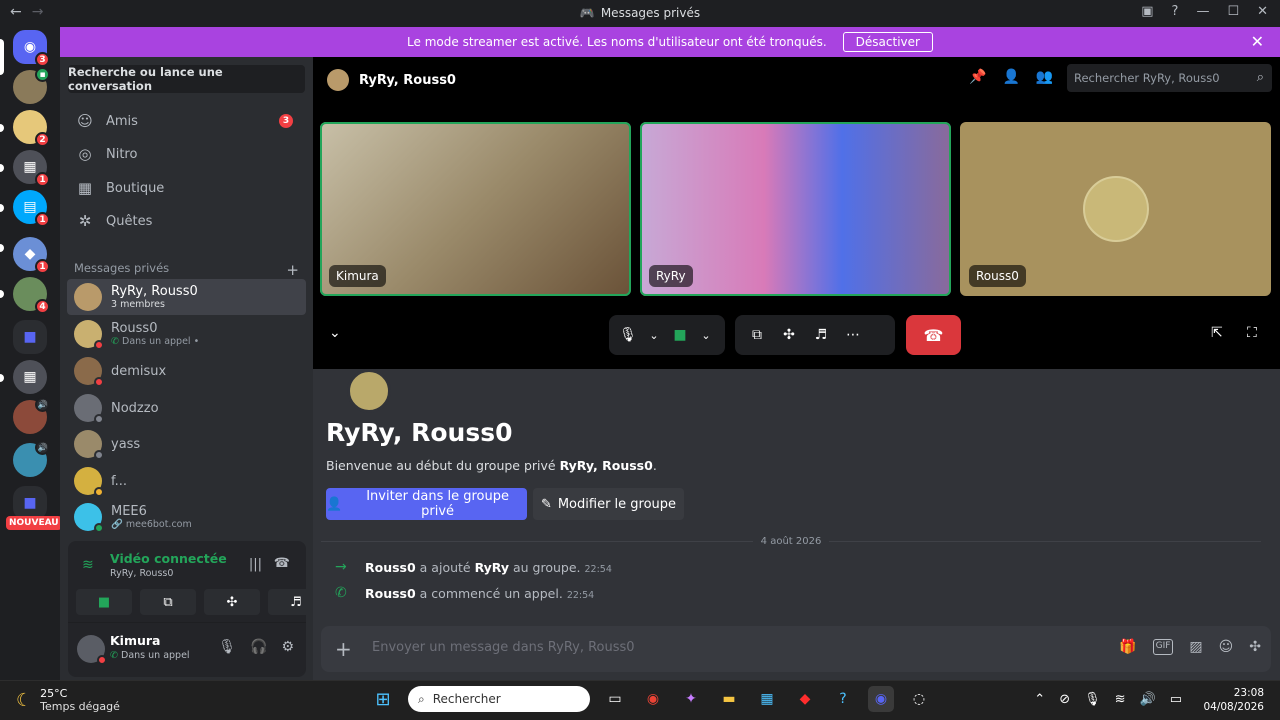 The height and width of the screenshot is (720, 1280). Describe the element at coordinates (729, 699) in the screenshot. I see `file-explorer-icon: ▬` at that location.